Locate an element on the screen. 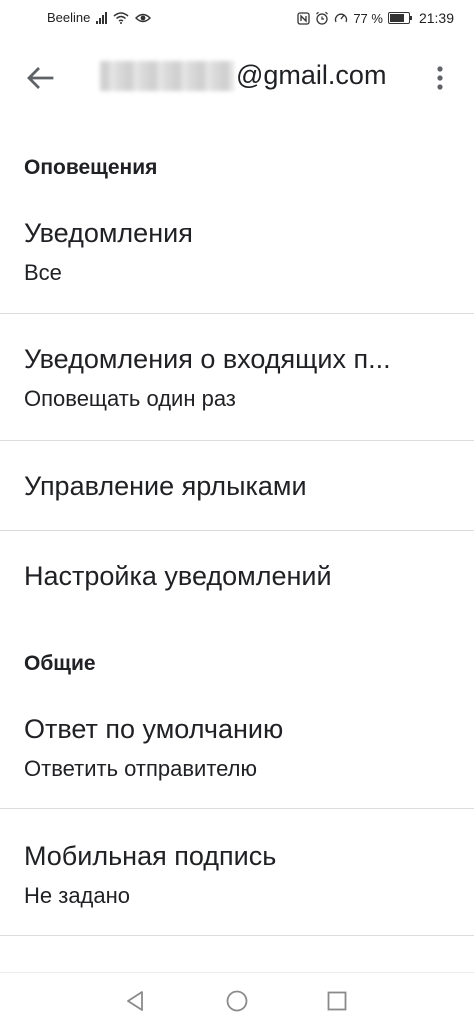 This screenshot has width=474, height=1027. section-header-general: Общие is located at coordinates (60, 663).